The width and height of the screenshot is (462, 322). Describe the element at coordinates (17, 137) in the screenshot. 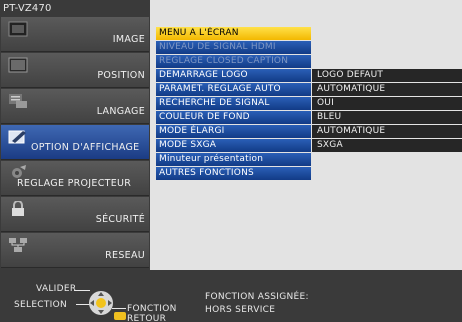

I see `display-option-icon` at that location.